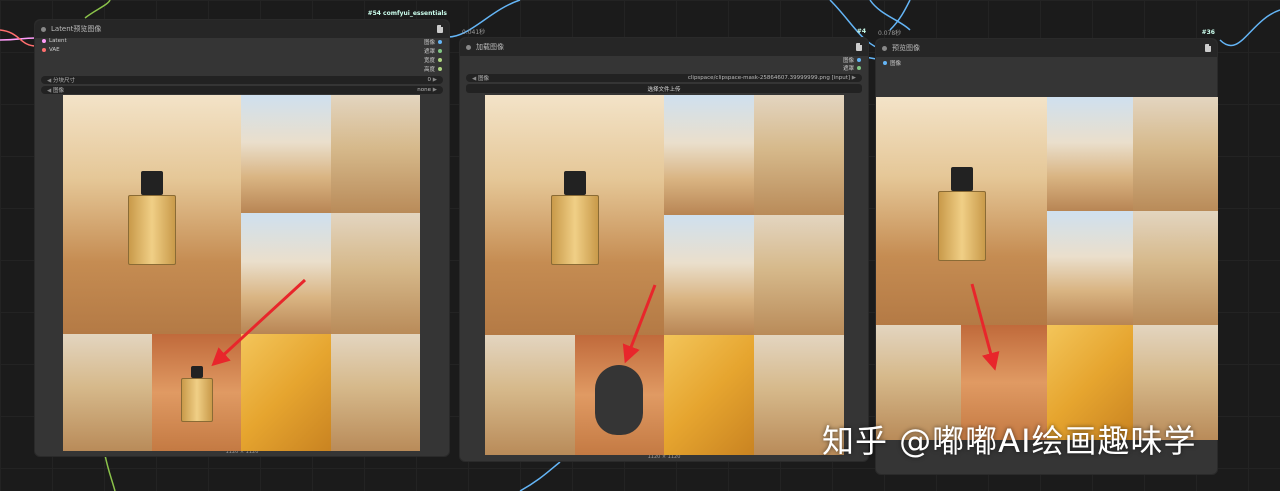 The height and width of the screenshot is (491, 1280). Describe the element at coordinates (407, 13) in the screenshot. I see `node-id-badge: #54 comfyui_essentials` at that location.